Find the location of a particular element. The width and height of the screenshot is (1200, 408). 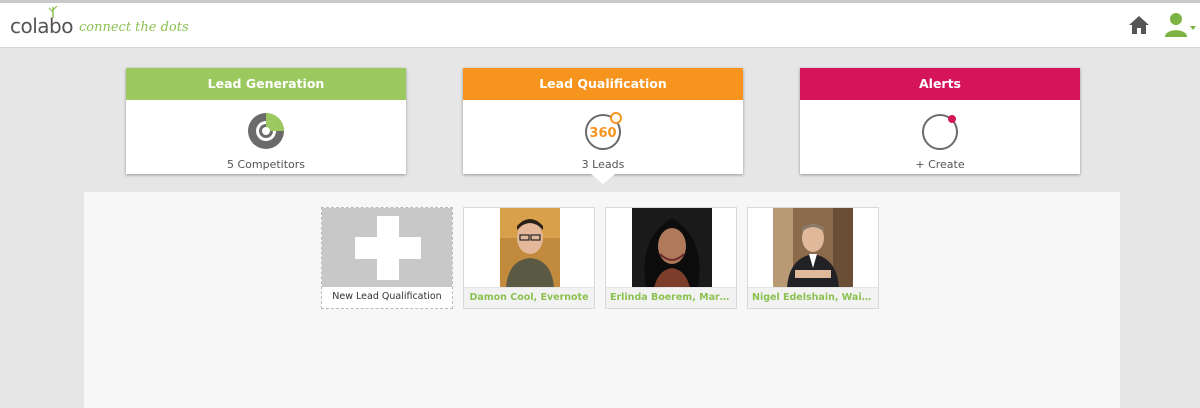

360-icon: 360 is located at coordinates (603, 131).